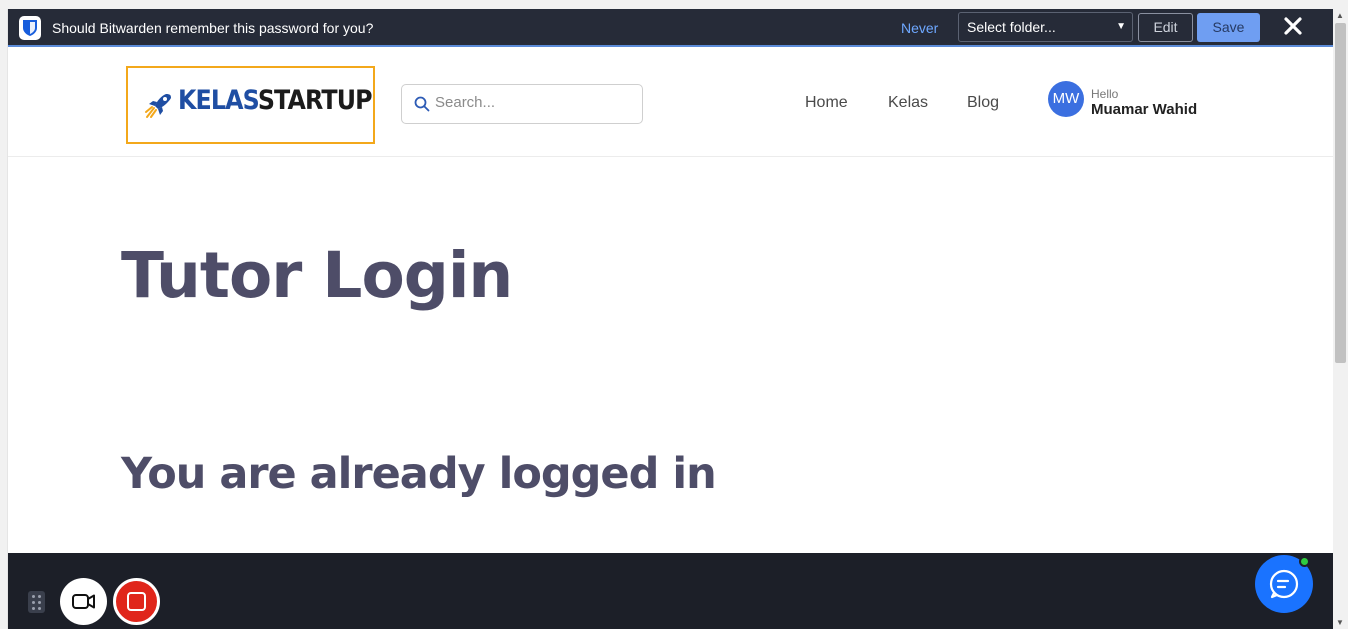 This screenshot has width=1348, height=629. I want to click on chat-button, so click(1284, 584).